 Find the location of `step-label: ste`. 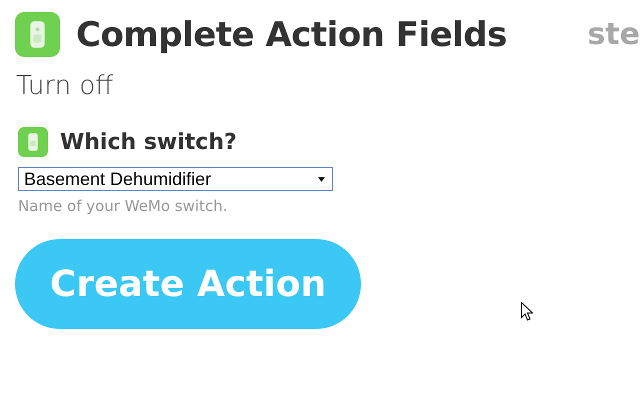

step-label: ste is located at coordinates (613, 34).